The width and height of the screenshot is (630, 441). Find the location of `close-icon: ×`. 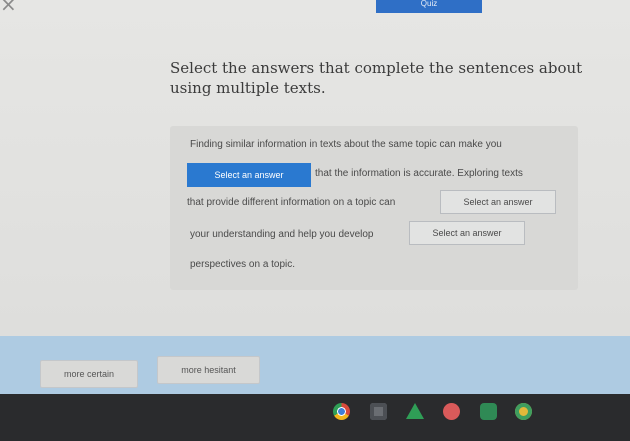

close-icon: × is located at coordinates (8, 7).